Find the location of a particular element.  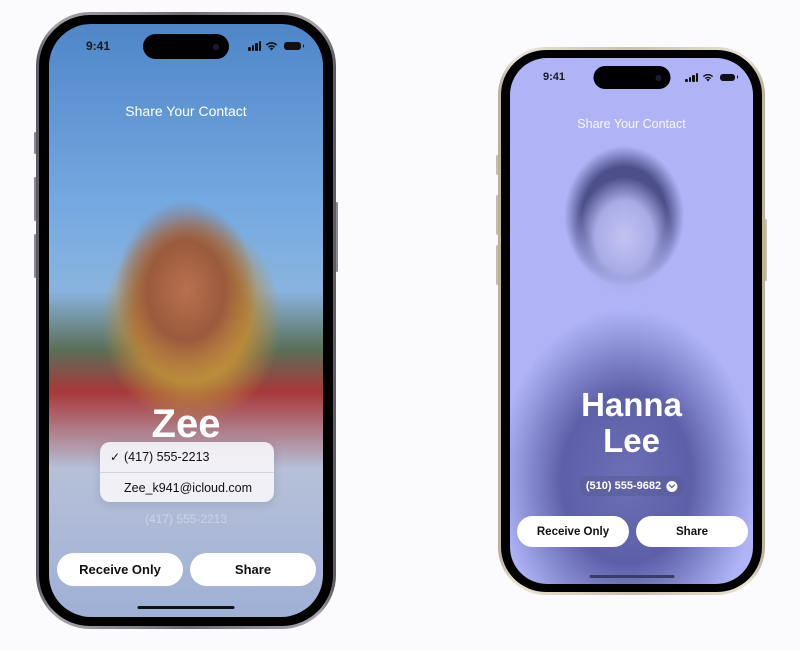

phone-number: (510) 555-9682 is located at coordinates (623, 486).